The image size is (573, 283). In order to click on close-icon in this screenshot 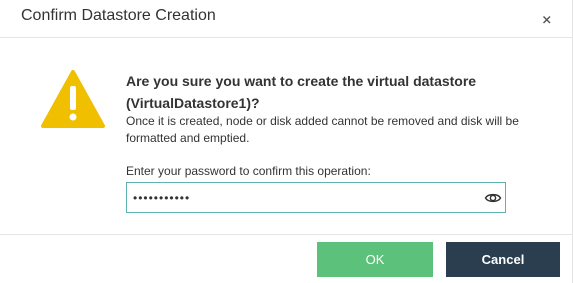, I will do `click(547, 19)`.